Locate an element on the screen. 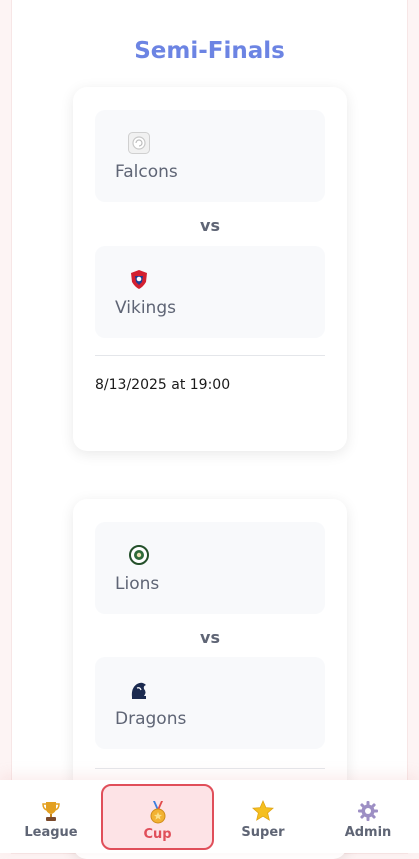 This screenshot has width=419, height=859. team-box-away: Vikings is located at coordinates (210, 292).